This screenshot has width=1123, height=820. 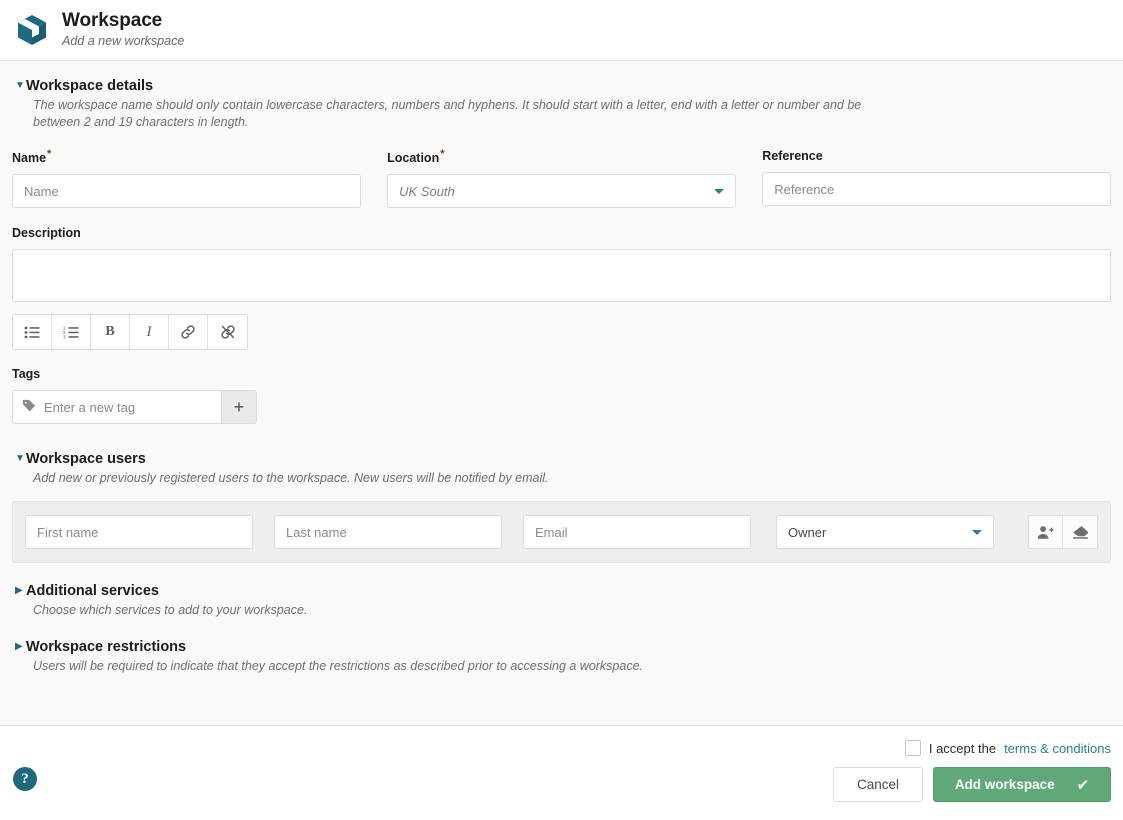 I want to click on section-title-workspace-details: Workspace details, so click(x=90, y=86).